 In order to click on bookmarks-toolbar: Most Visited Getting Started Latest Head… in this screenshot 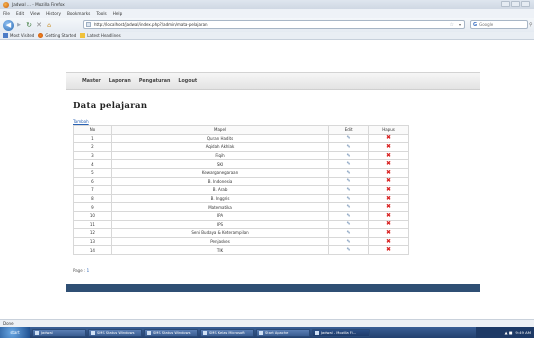, I will do `click(267, 36)`.